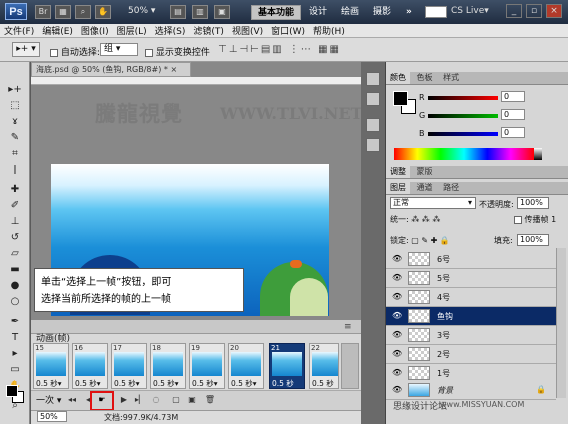  Describe the element at coordinates (533, 203) in the screenshot. I see `opacity-field: 100%` at that location.